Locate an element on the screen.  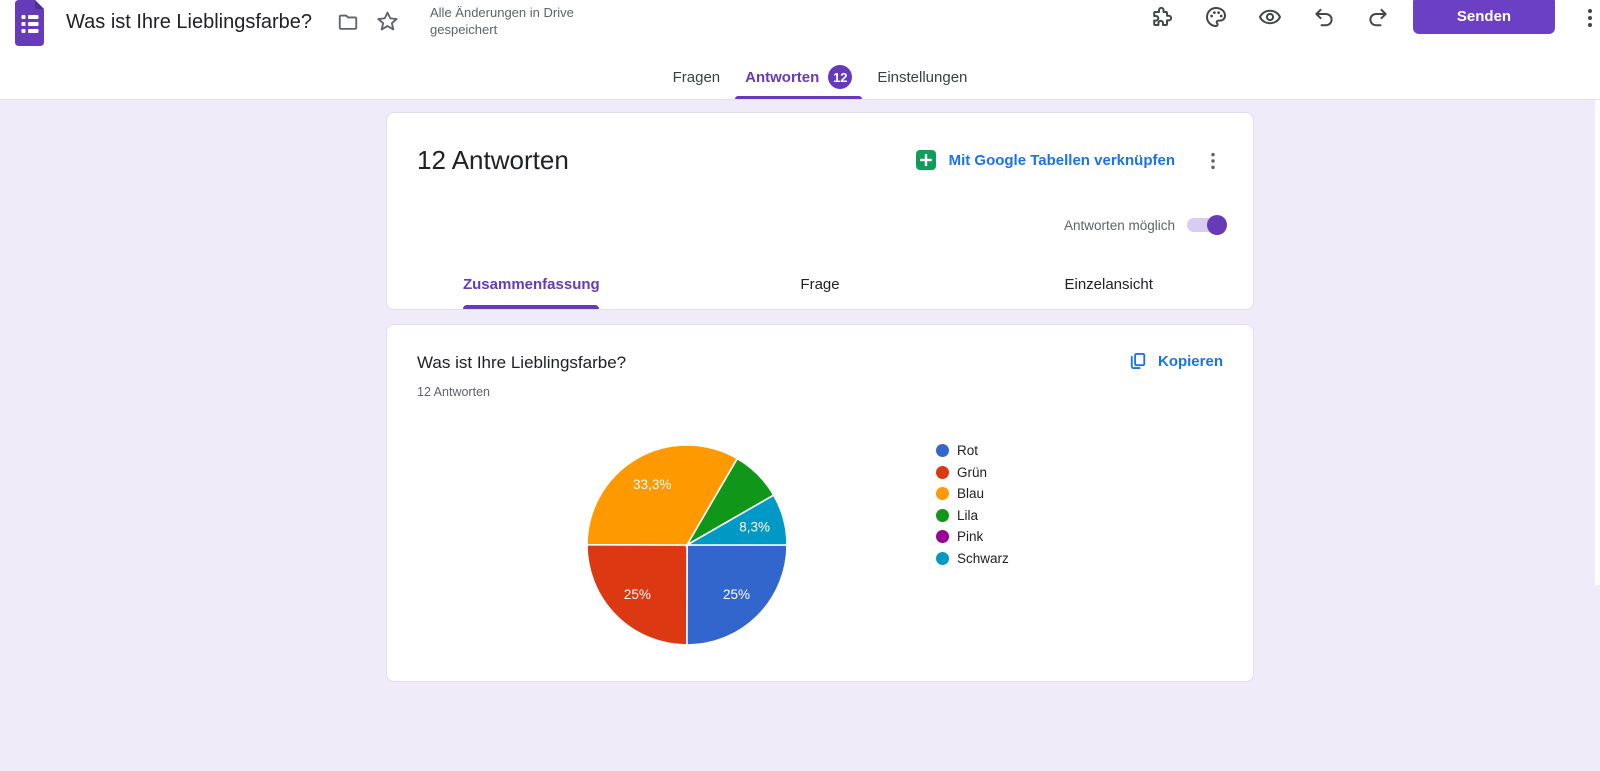
preview-button is located at coordinates (1270, 17).